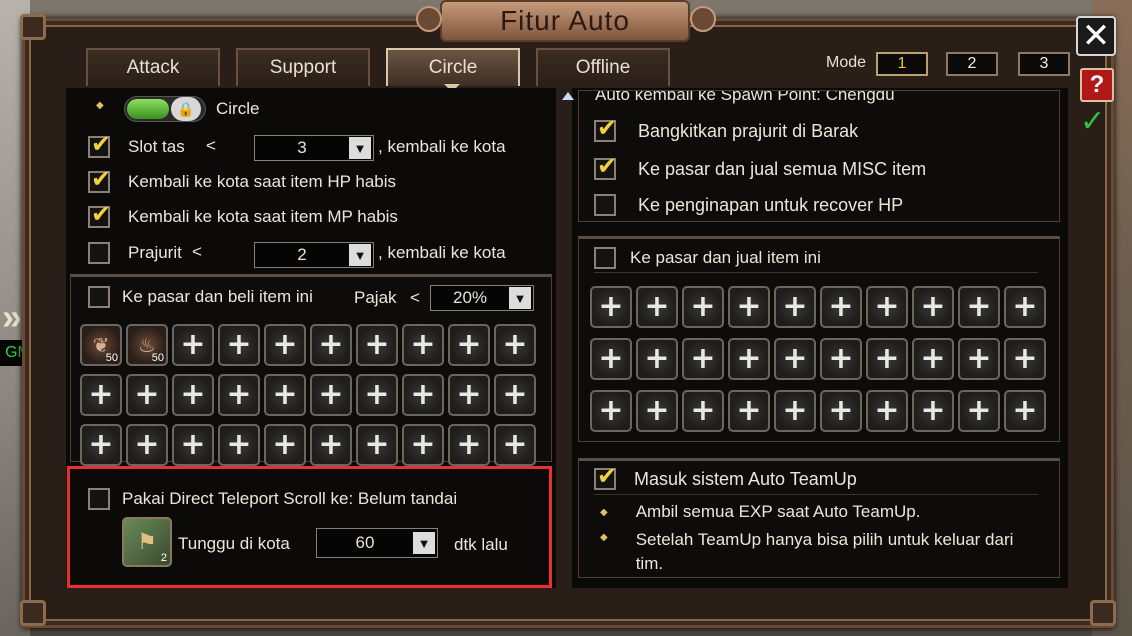 This screenshot has width=1132, height=636. I want to click on buy-checkbox, so click(99, 297).